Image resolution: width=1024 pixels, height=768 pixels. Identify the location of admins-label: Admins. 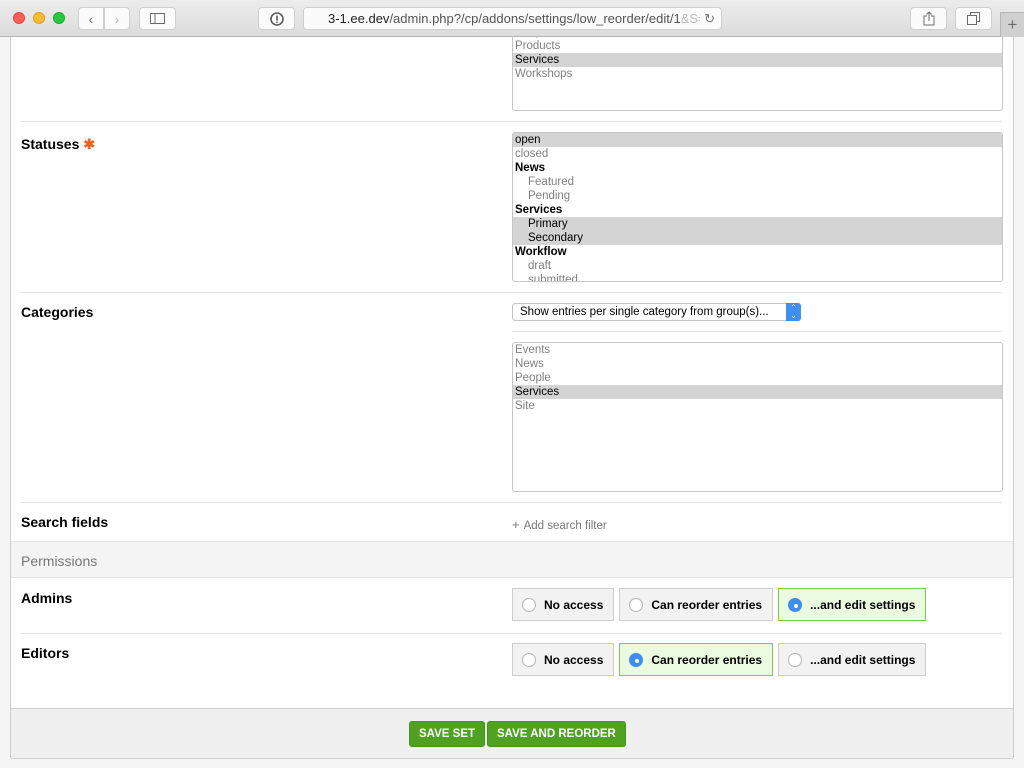
(47, 598).